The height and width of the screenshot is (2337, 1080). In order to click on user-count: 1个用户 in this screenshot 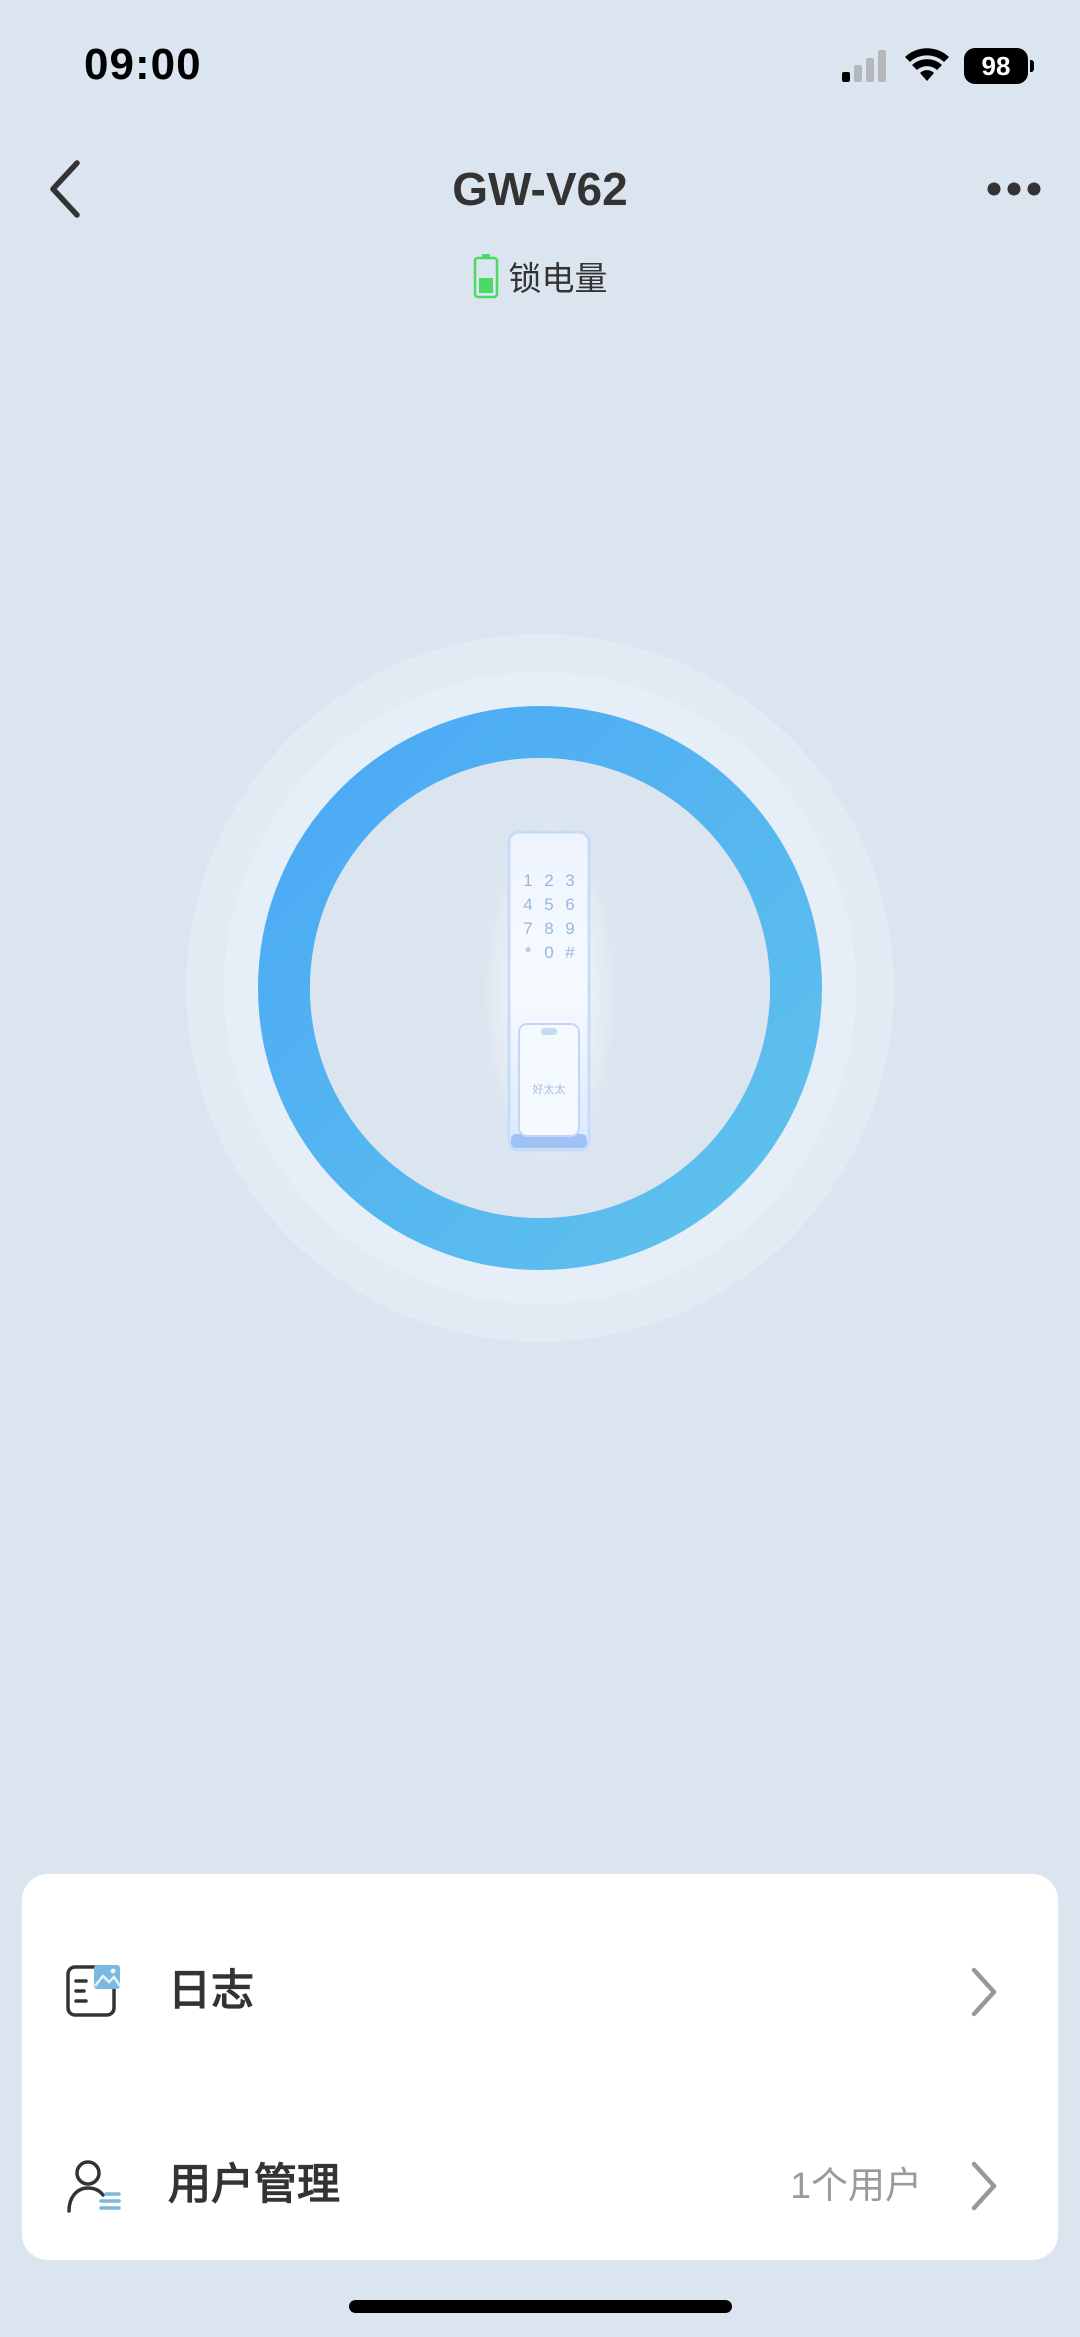, I will do `click(856, 2185)`.